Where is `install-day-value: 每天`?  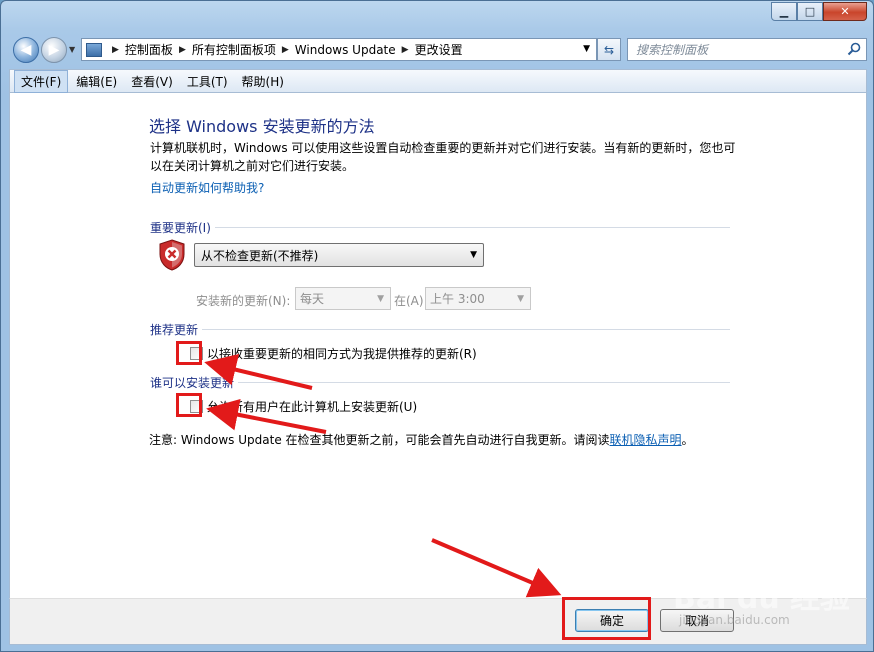 install-day-value: 每天 is located at coordinates (312, 299).